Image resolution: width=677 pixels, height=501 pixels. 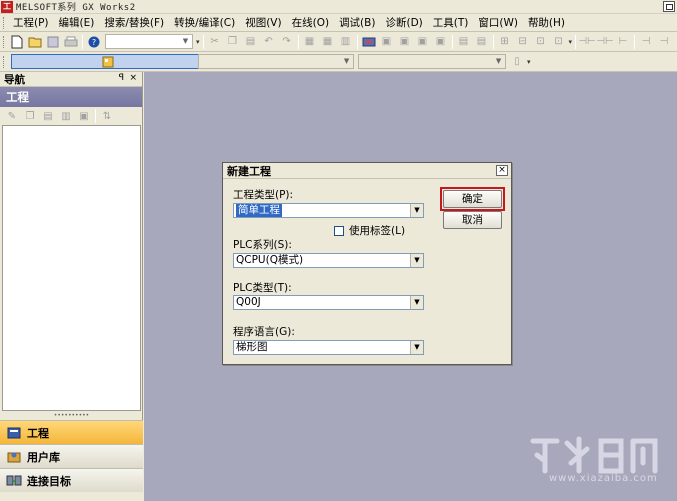 What do you see at coordinates (328, 42) in the screenshot?
I see `ladder-grid-alt-icon: ▦` at bounding box center [328, 42].